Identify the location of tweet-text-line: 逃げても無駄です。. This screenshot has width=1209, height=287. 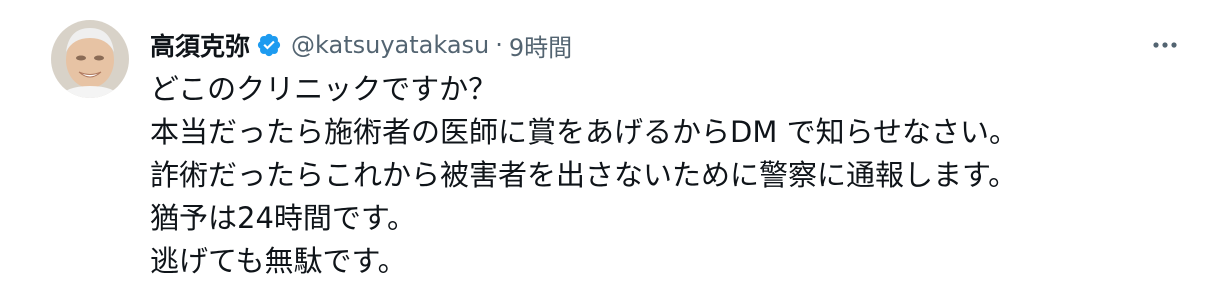
(278, 261).